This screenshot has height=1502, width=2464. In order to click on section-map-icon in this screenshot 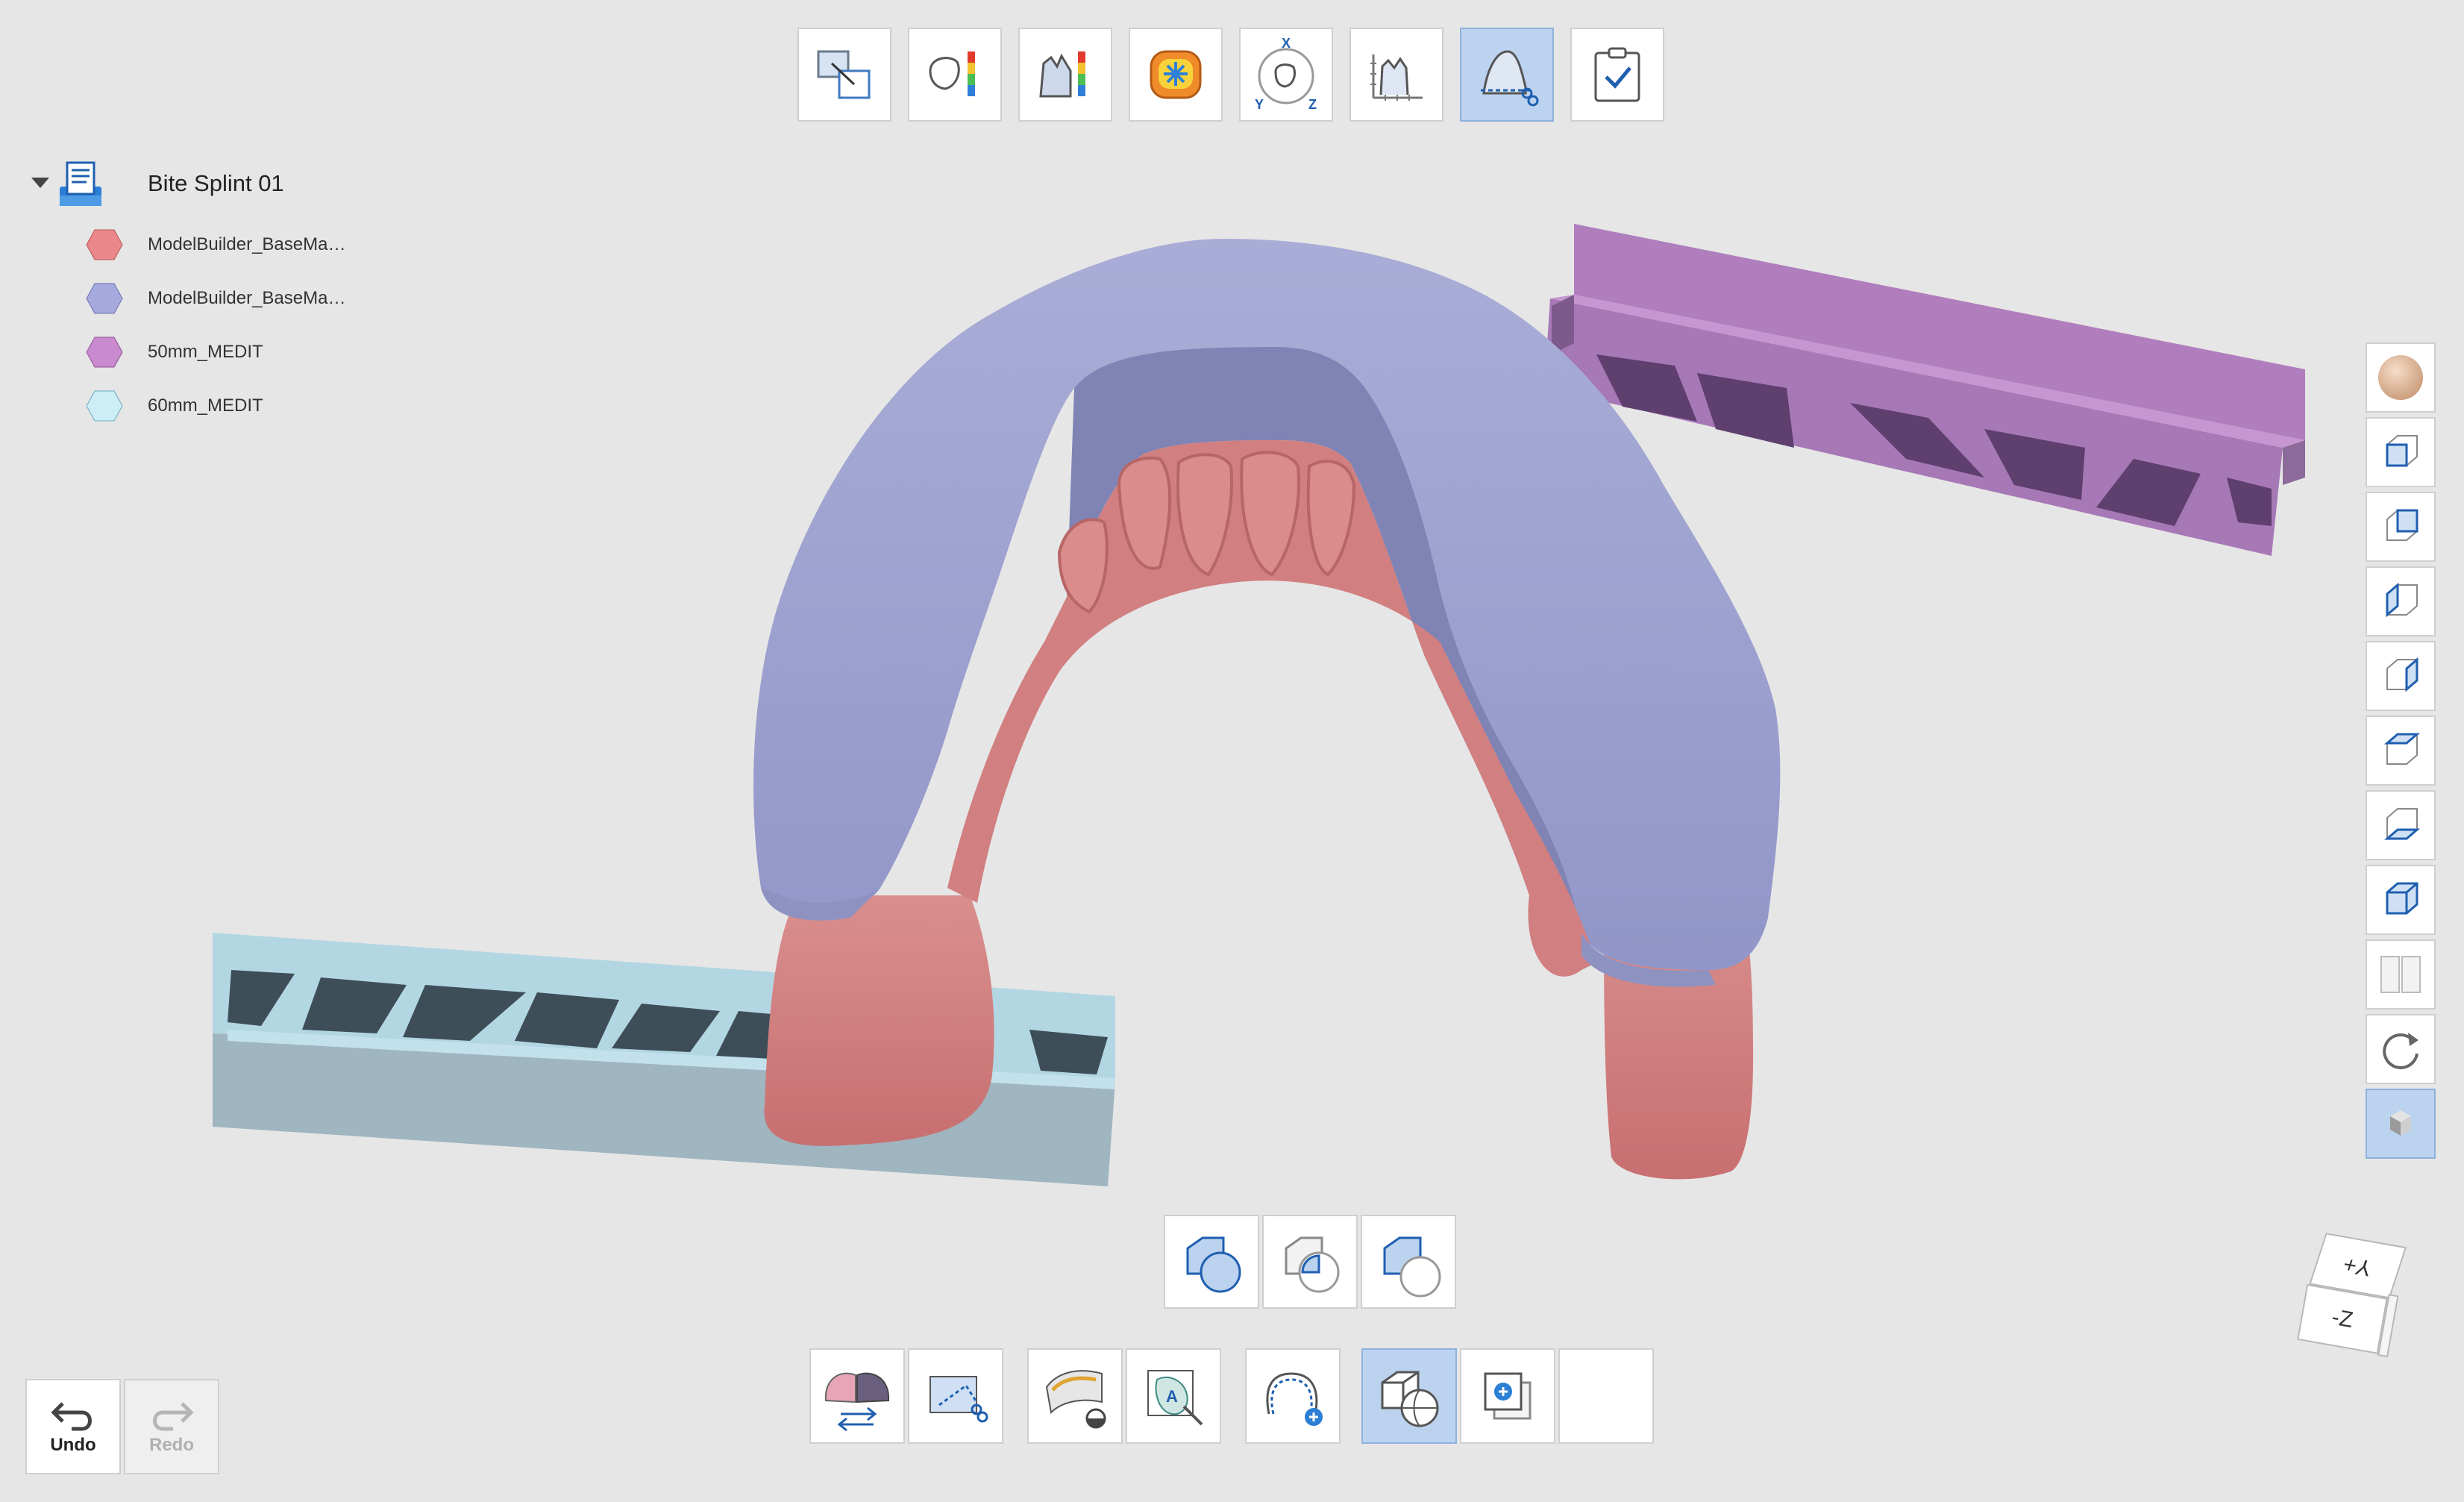, I will do `click(1062, 74)`.